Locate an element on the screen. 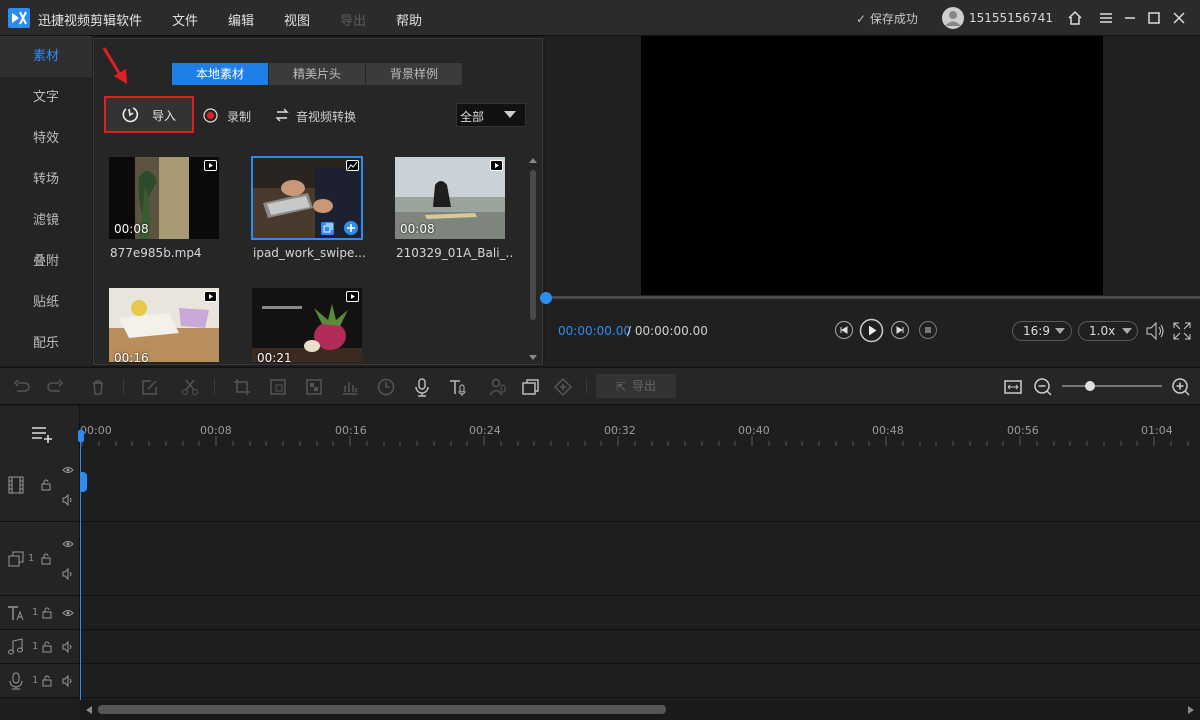 This screenshot has height=720, width=1200. play-icon is located at coordinates (871, 330).